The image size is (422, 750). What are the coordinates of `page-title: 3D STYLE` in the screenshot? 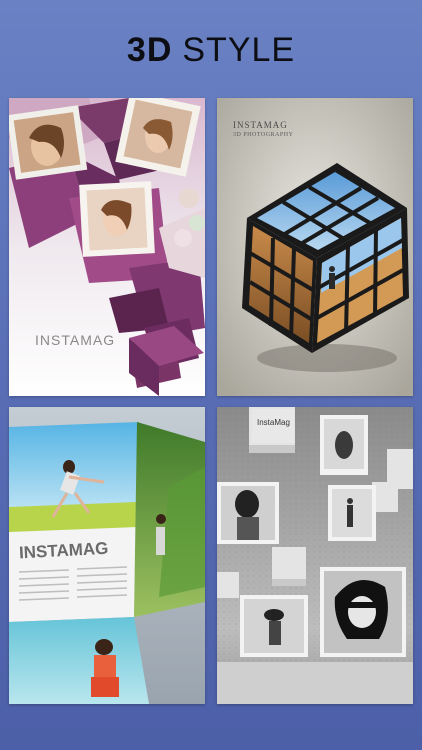 It's located at (211, 50).